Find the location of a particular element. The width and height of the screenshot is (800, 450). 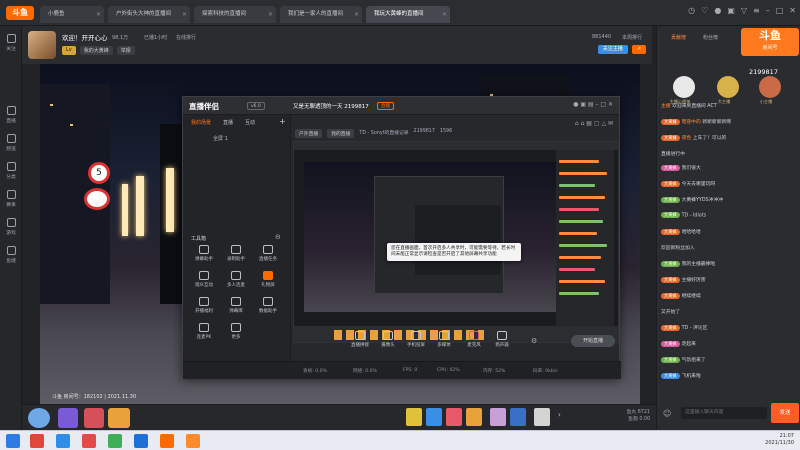

nav-category: 分类 is located at coordinates (11, 171).